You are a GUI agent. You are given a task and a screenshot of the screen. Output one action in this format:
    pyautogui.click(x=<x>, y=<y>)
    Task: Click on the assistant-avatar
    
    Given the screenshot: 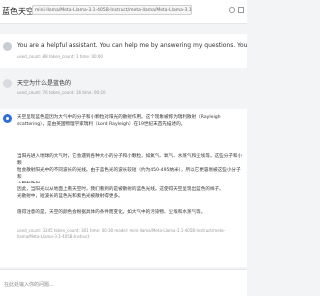 What is the action you would take?
    pyautogui.click(x=7, y=118)
    